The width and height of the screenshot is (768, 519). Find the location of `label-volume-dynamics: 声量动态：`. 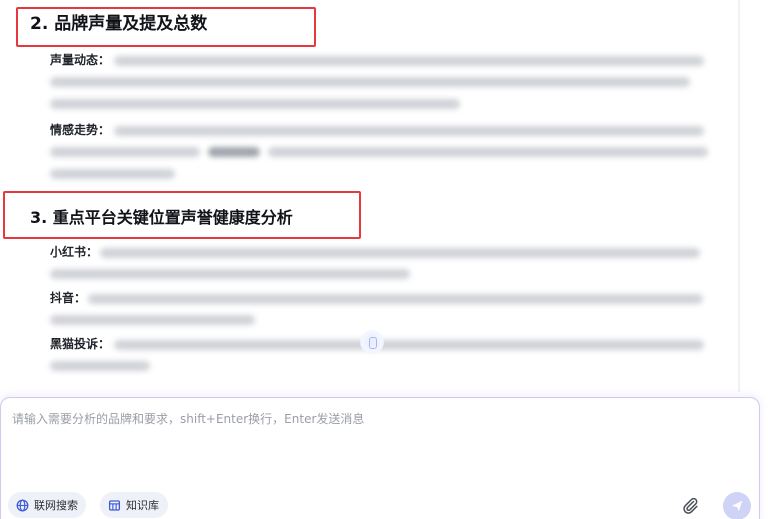

label-volume-dynamics: 声量动态： is located at coordinates (80, 60).